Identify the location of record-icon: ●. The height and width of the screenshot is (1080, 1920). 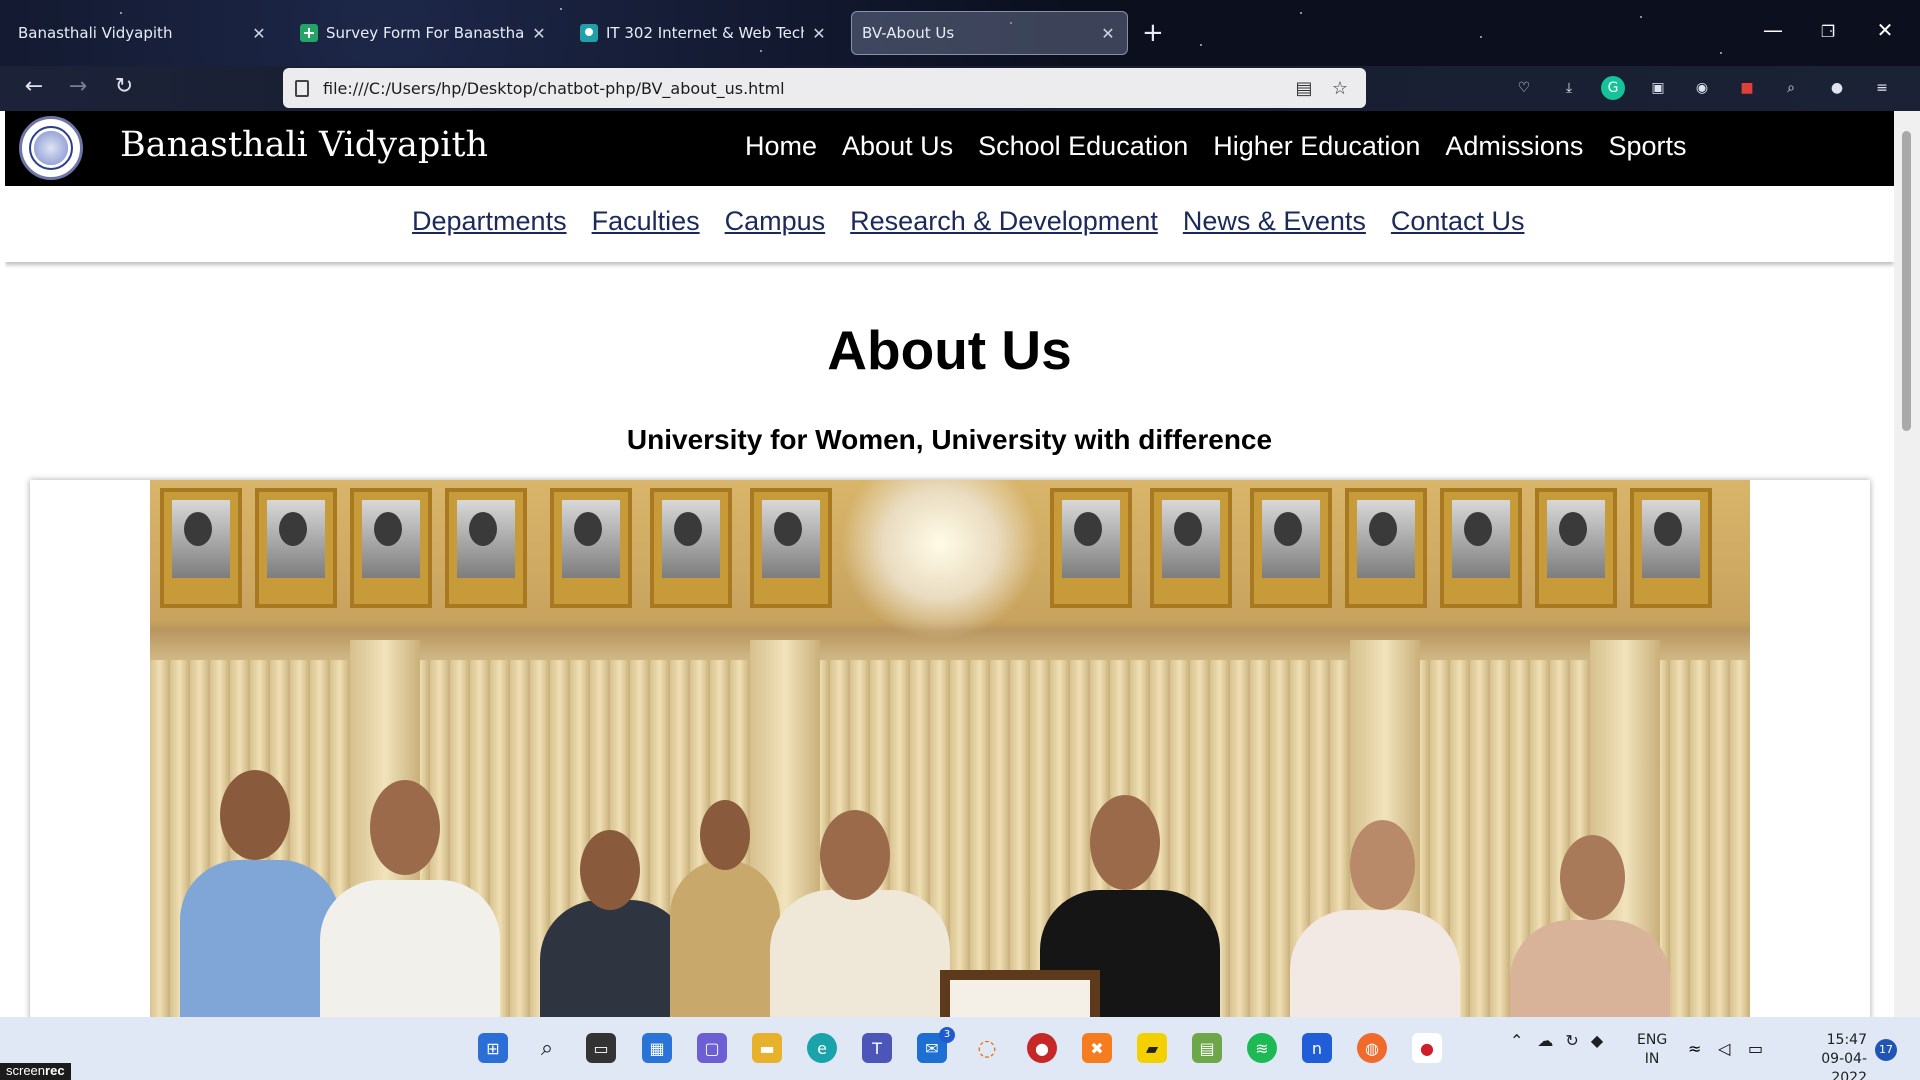
(1042, 1048).